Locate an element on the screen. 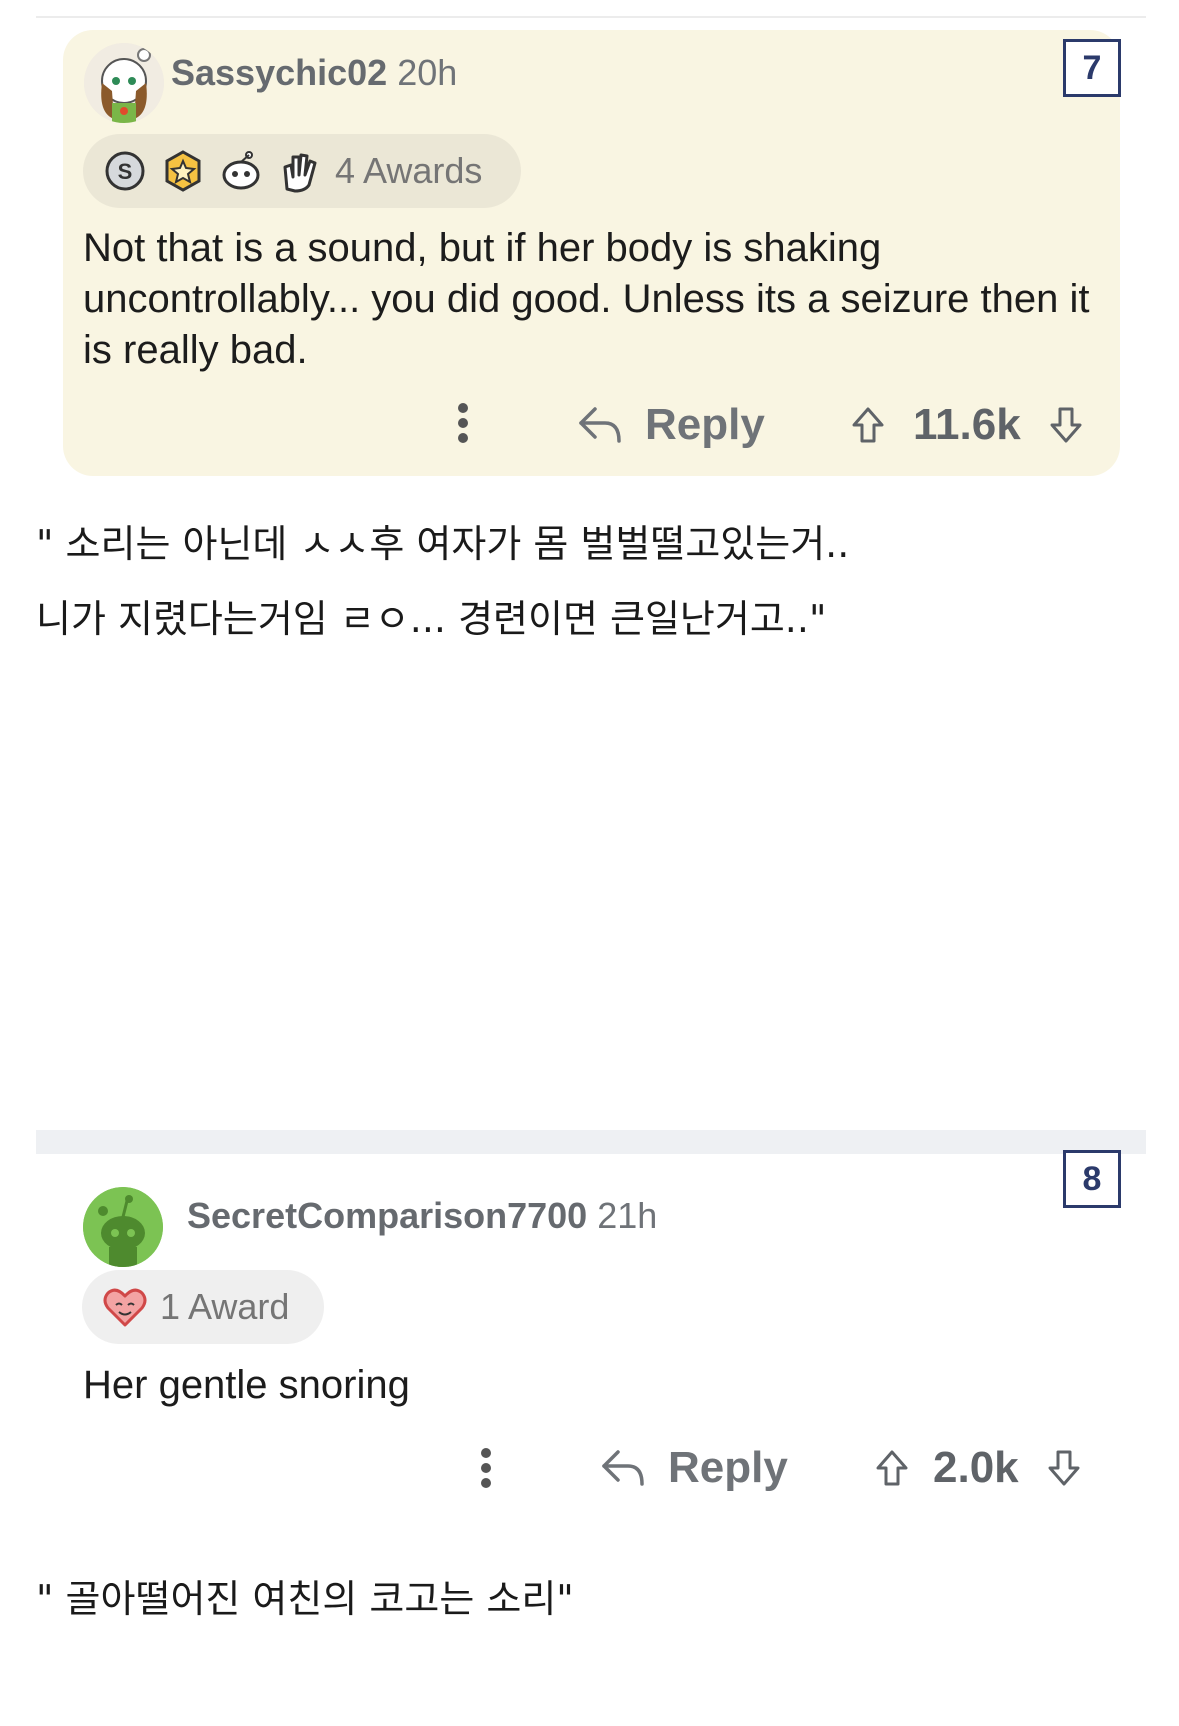  silver-coin-icon: S is located at coordinates (125, 171).